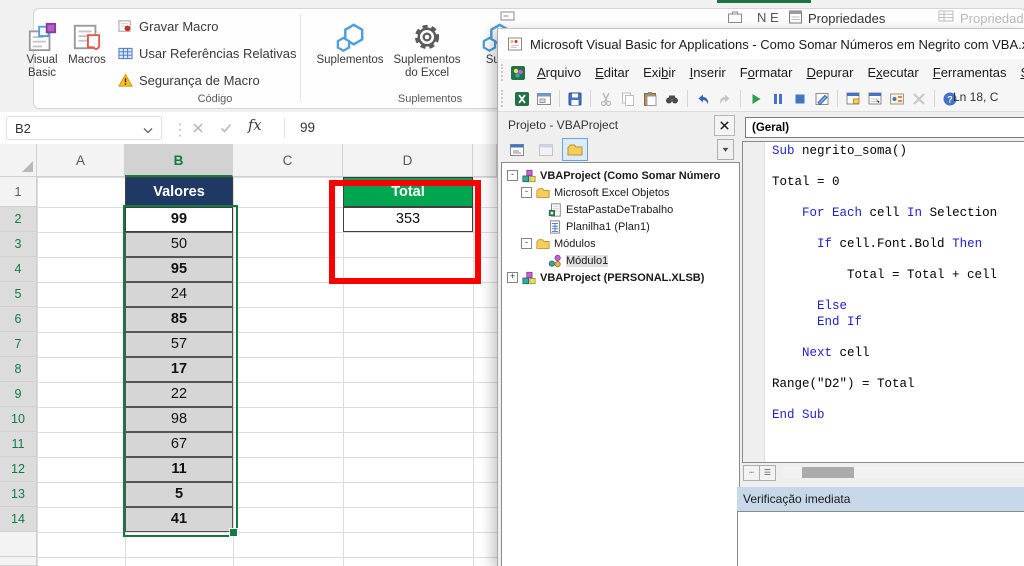 The height and width of the screenshot is (566, 1024). Describe the element at coordinates (970, 72) in the screenshot. I see `menu-ferramentas: Ferramentas` at that location.